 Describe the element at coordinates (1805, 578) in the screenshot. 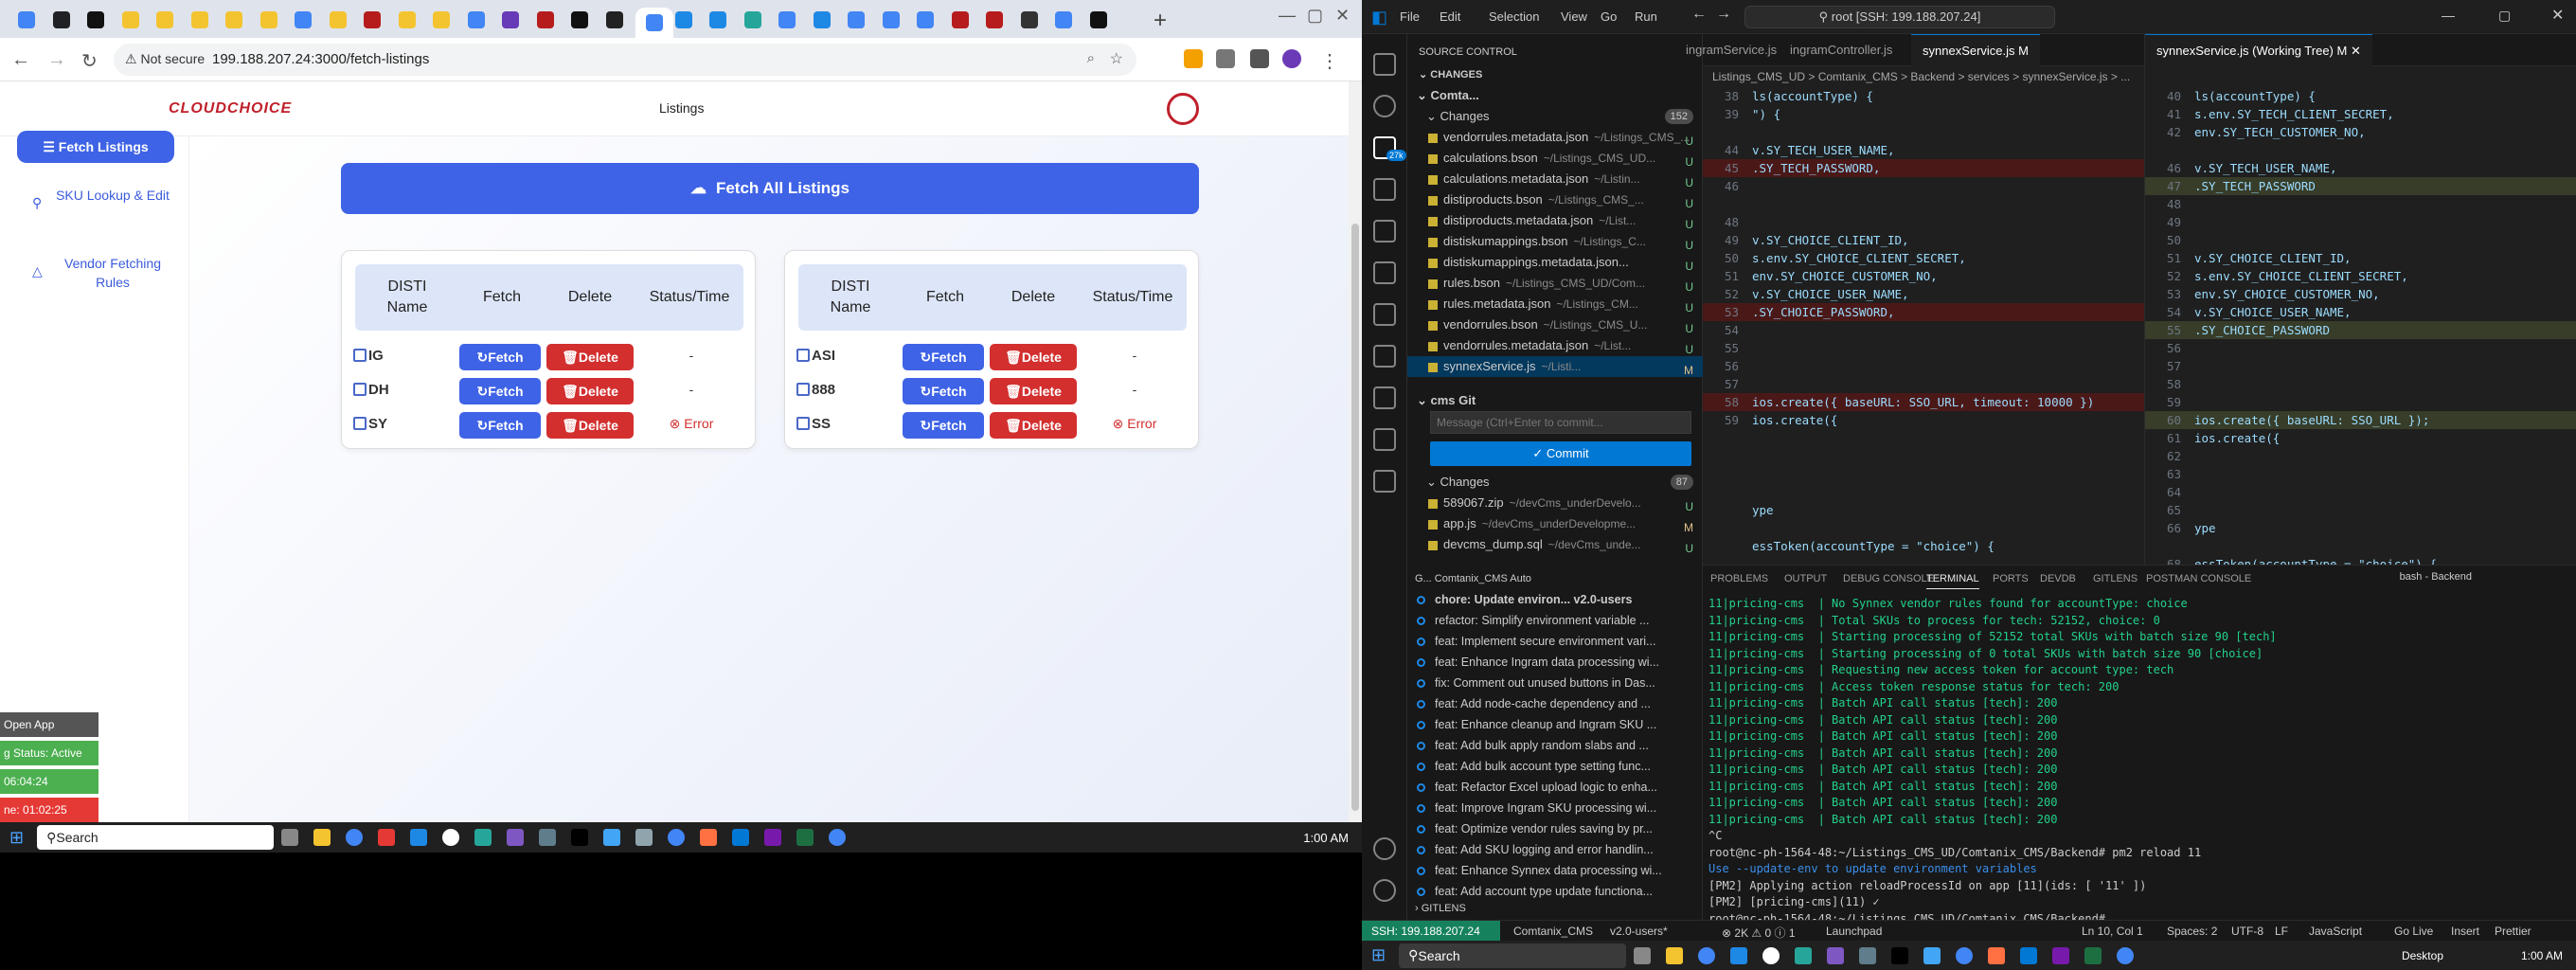

I see `panel-tab: OUTPUT` at that location.